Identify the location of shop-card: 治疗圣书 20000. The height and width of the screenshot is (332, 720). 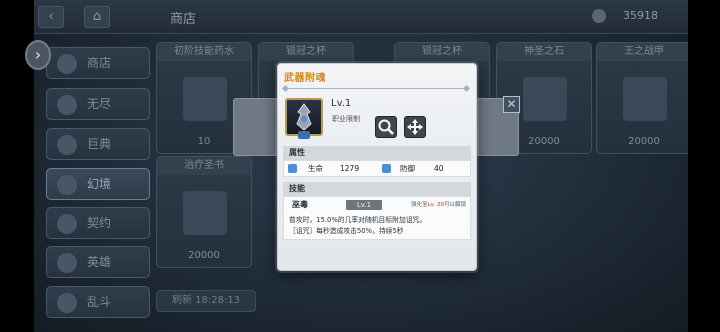
(204, 212).